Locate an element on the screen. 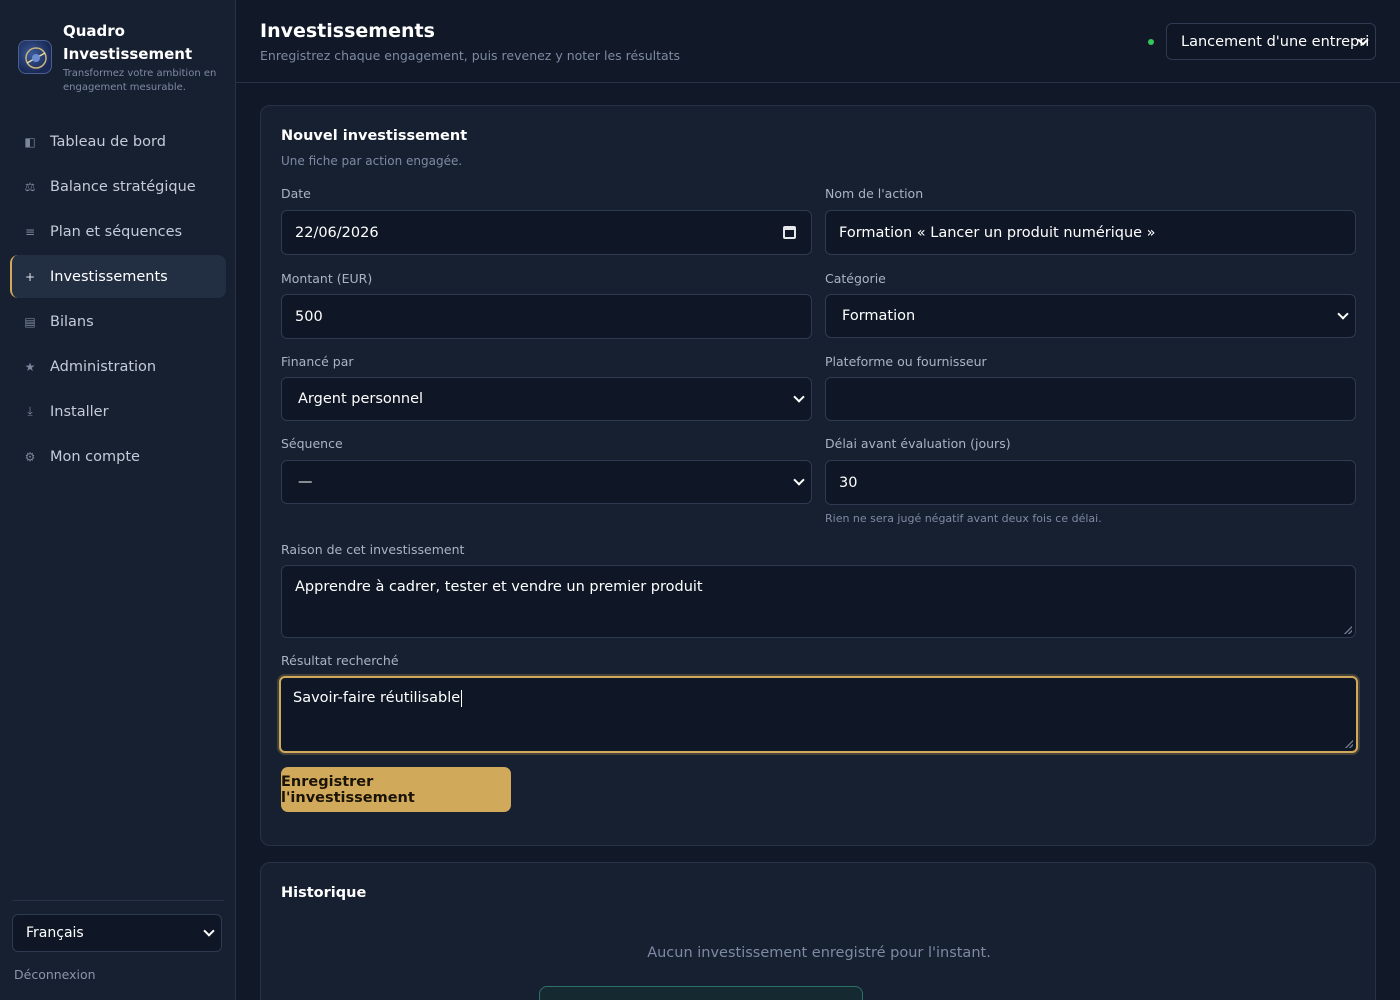 This screenshot has height=1000, width=1400. project-select: Lancement d'une entrepri is located at coordinates (1271, 41).